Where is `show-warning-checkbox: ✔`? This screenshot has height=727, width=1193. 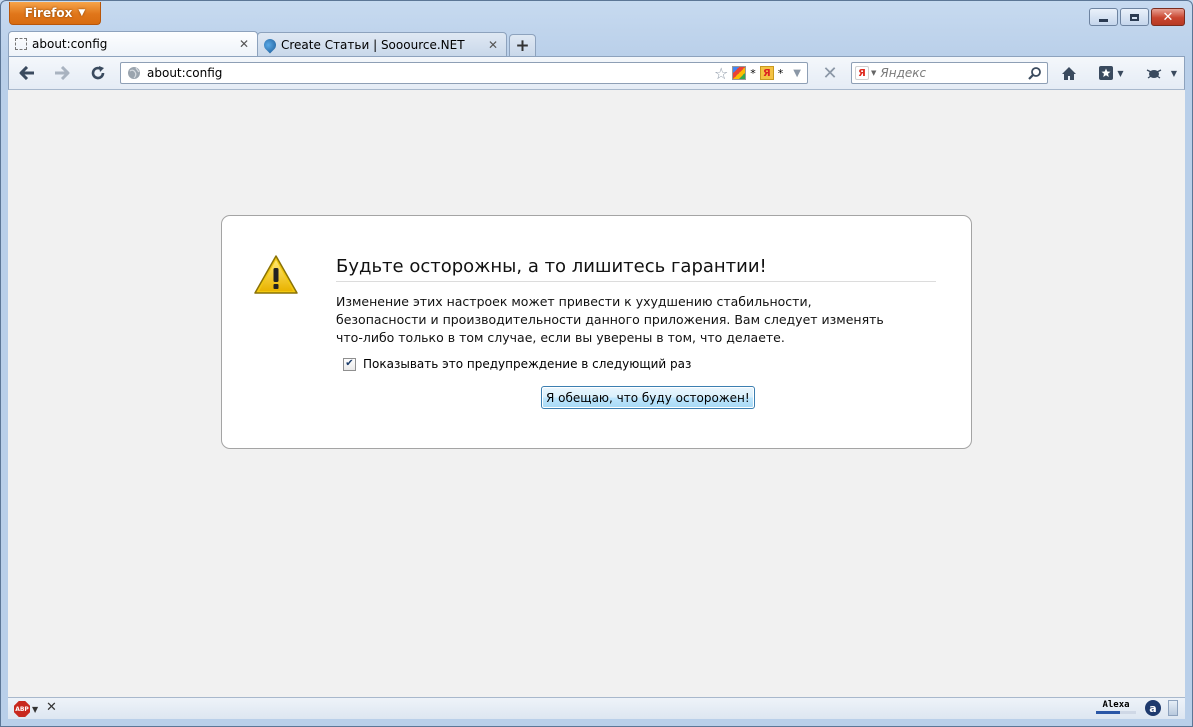
show-warning-checkbox: ✔ is located at coordinates (349, 364).